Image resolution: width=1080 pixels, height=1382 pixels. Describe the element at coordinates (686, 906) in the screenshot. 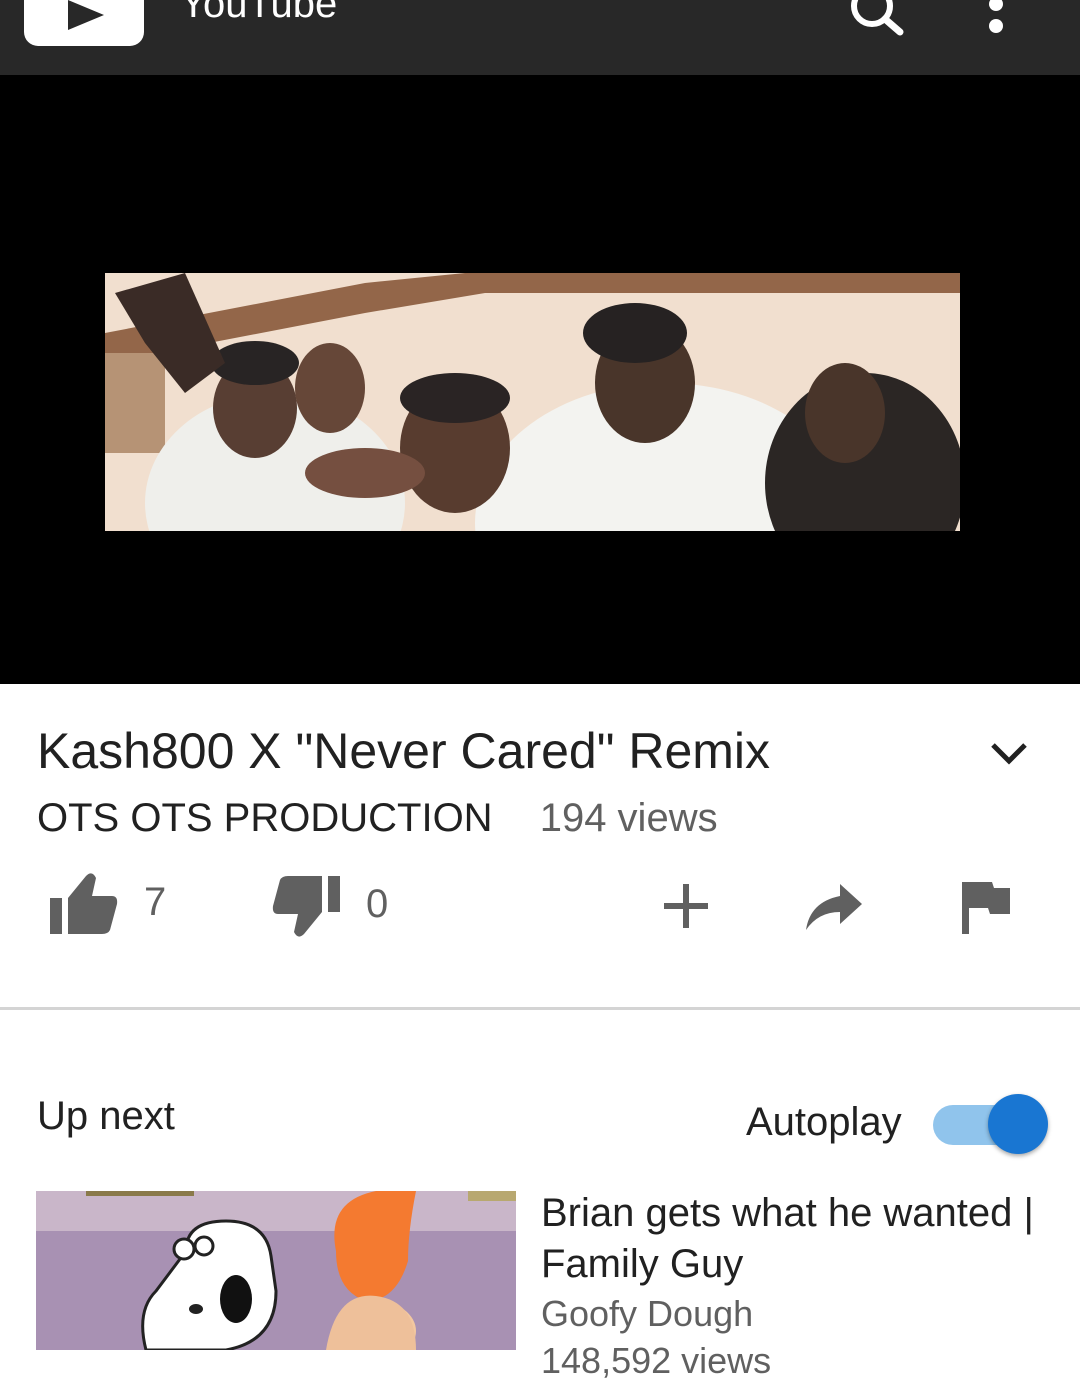

I see `add-icon` at that location.